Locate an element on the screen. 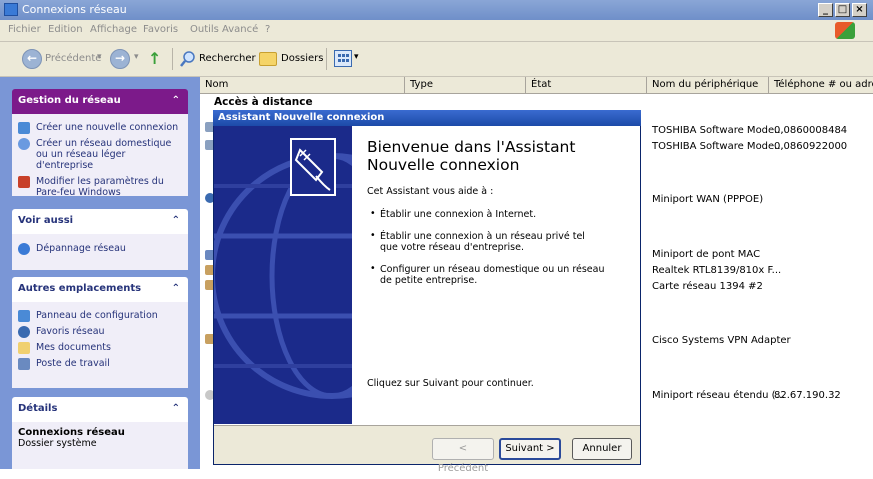 The height and width of the screenshot is (479, 873). maximize-button: □ is located at coordinates (842, 10).